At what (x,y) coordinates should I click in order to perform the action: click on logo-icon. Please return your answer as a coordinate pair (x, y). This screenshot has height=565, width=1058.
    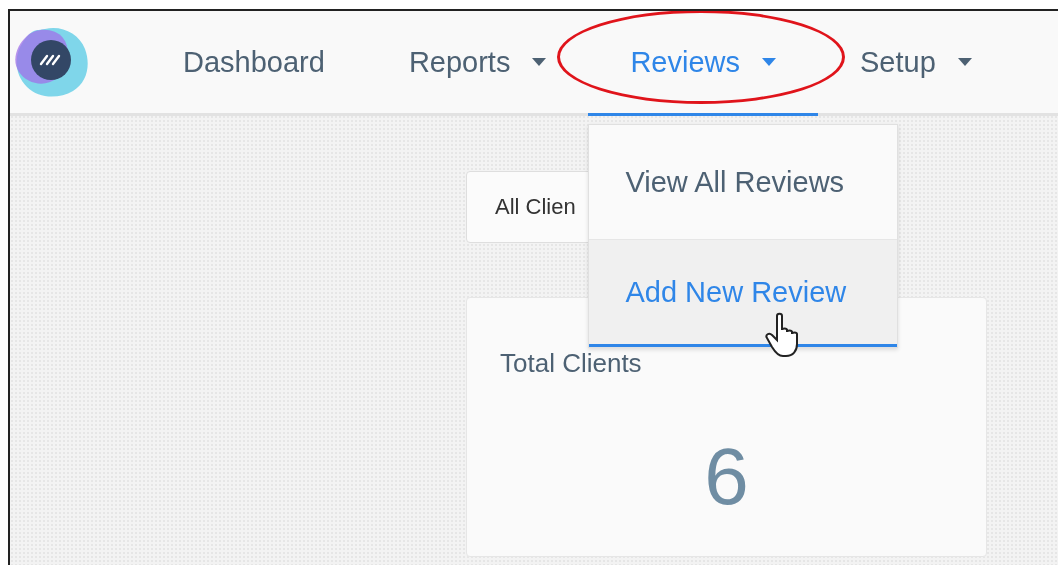
    Looking at the image, I should click on (52, 62).